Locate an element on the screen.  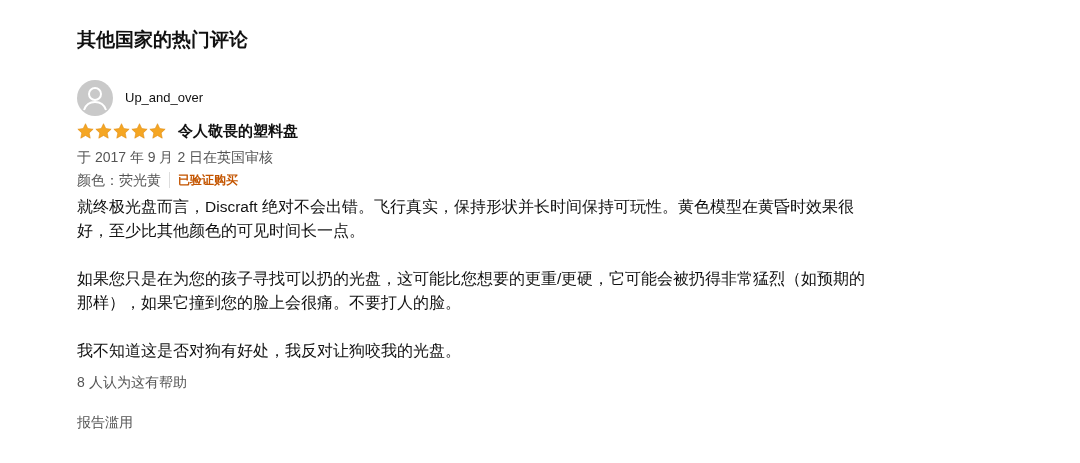
verified-purchase-label: 已验证购买 is located at coordinates (208, 180).